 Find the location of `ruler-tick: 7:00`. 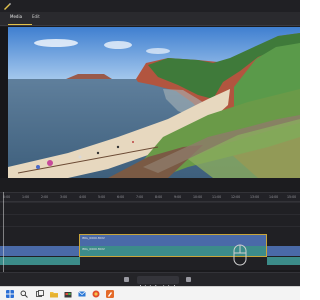

ruler-tick: 7:00 is located at coordinates (140, 197).